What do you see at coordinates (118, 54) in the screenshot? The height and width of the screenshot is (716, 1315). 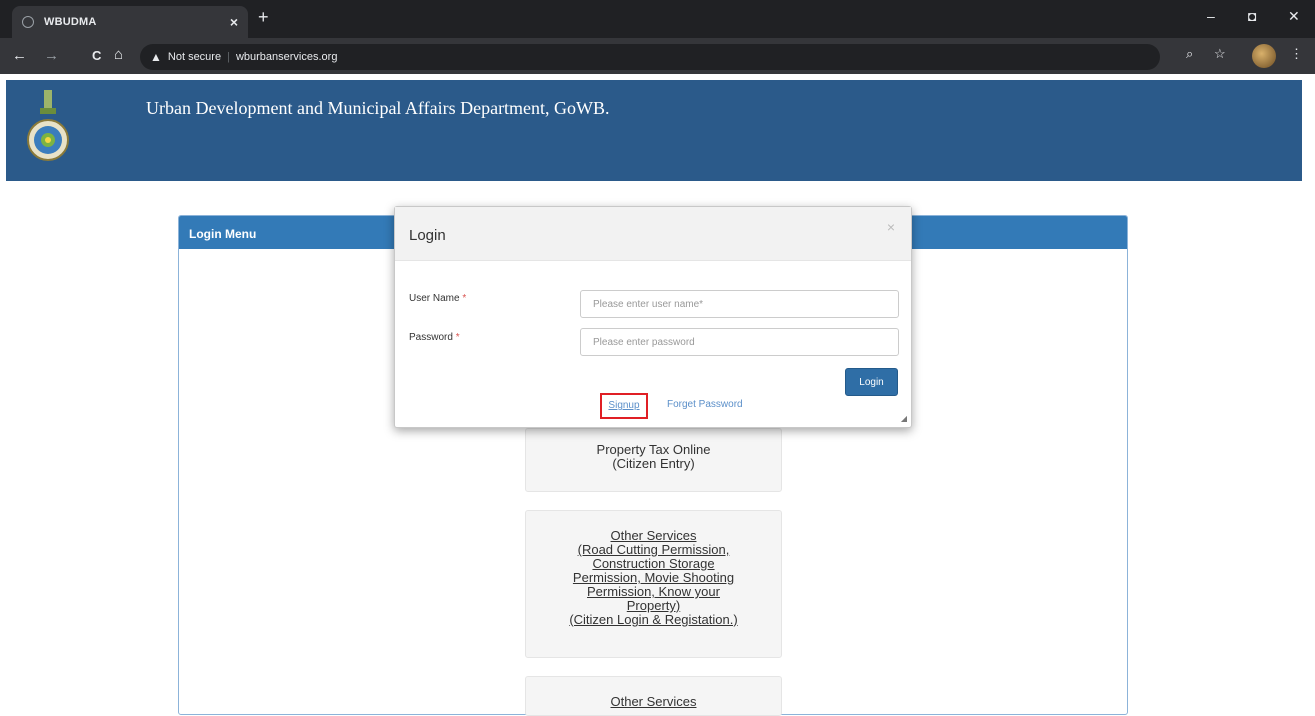 I see `home-icon: ⌂` at bounding box center [118, 54].